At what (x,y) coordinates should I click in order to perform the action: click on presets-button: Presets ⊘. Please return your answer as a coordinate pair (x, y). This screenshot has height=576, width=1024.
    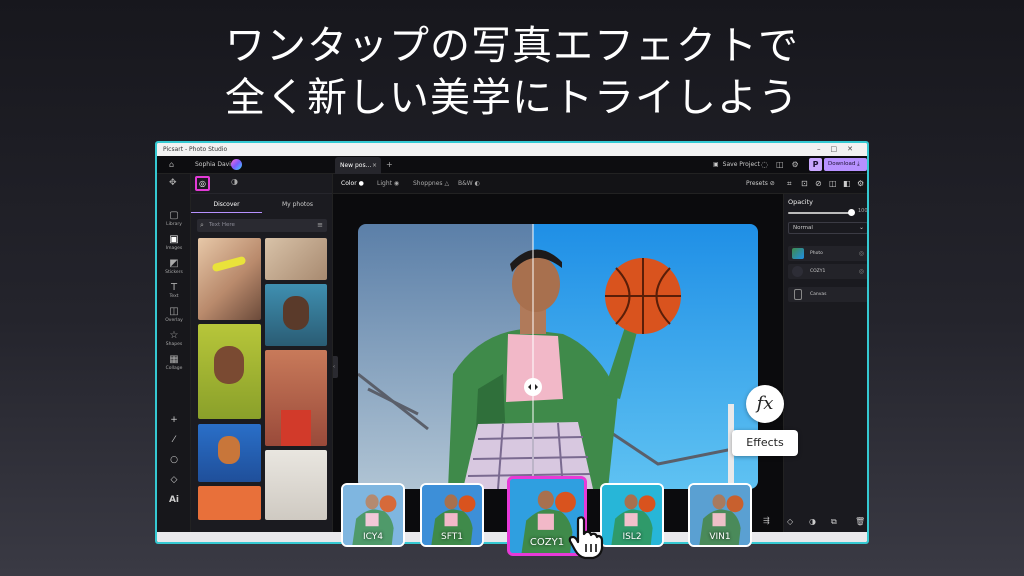
    Looking at the image, I should click on (760, 184).